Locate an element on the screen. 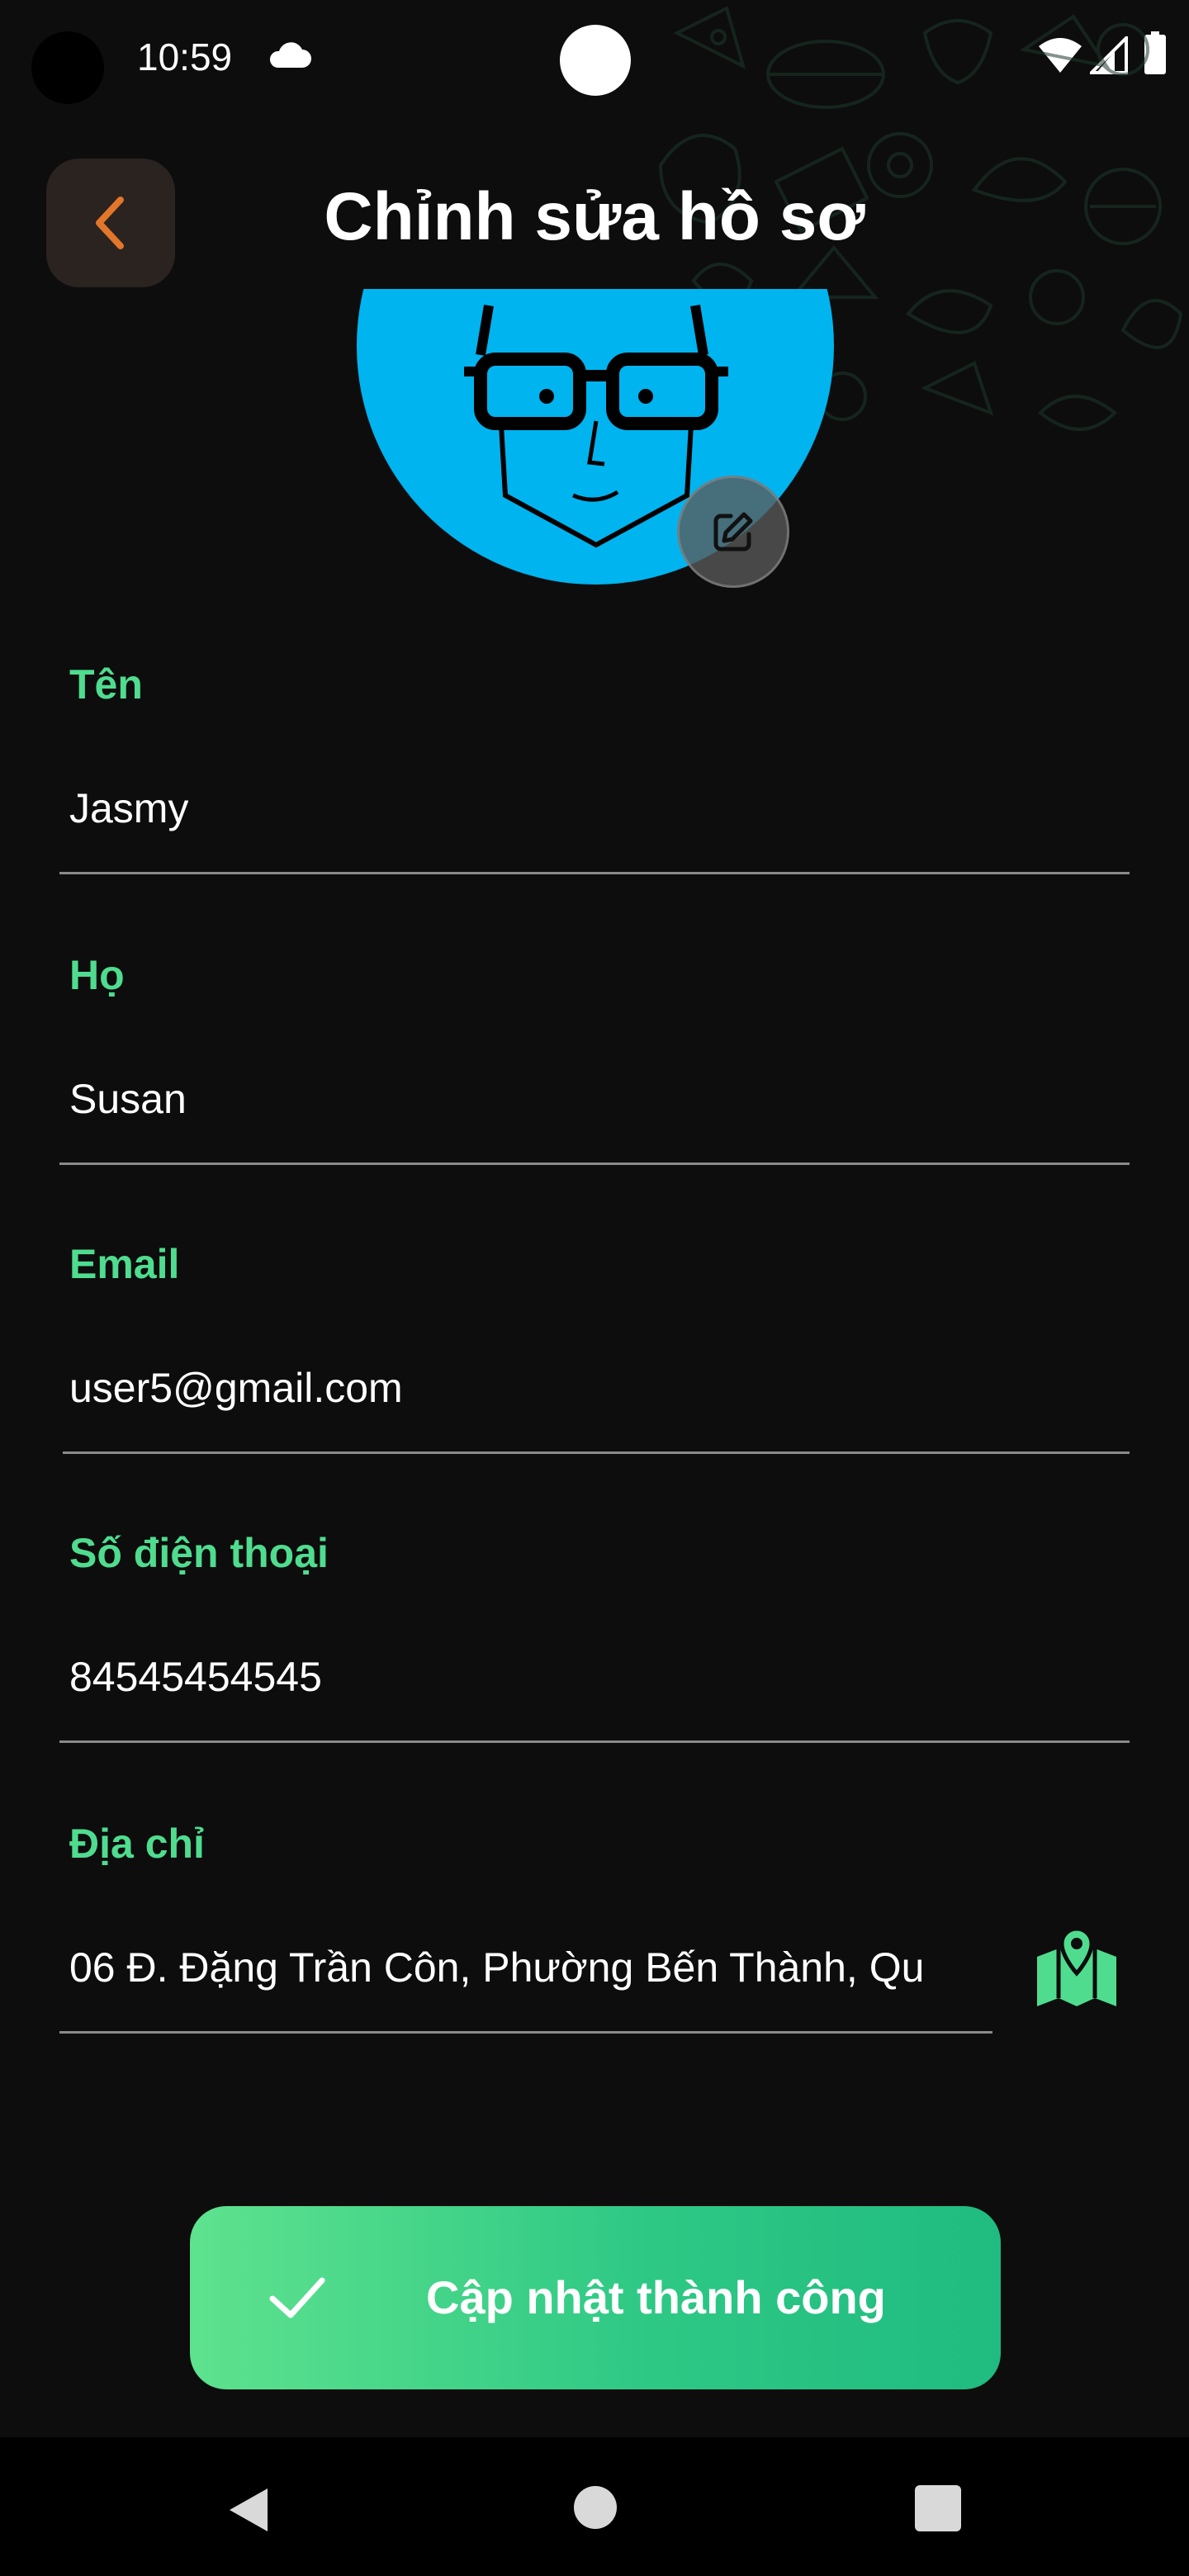 This screenshot has width=1189, height=2576. camera-dot is located at coordinates (595, 60).